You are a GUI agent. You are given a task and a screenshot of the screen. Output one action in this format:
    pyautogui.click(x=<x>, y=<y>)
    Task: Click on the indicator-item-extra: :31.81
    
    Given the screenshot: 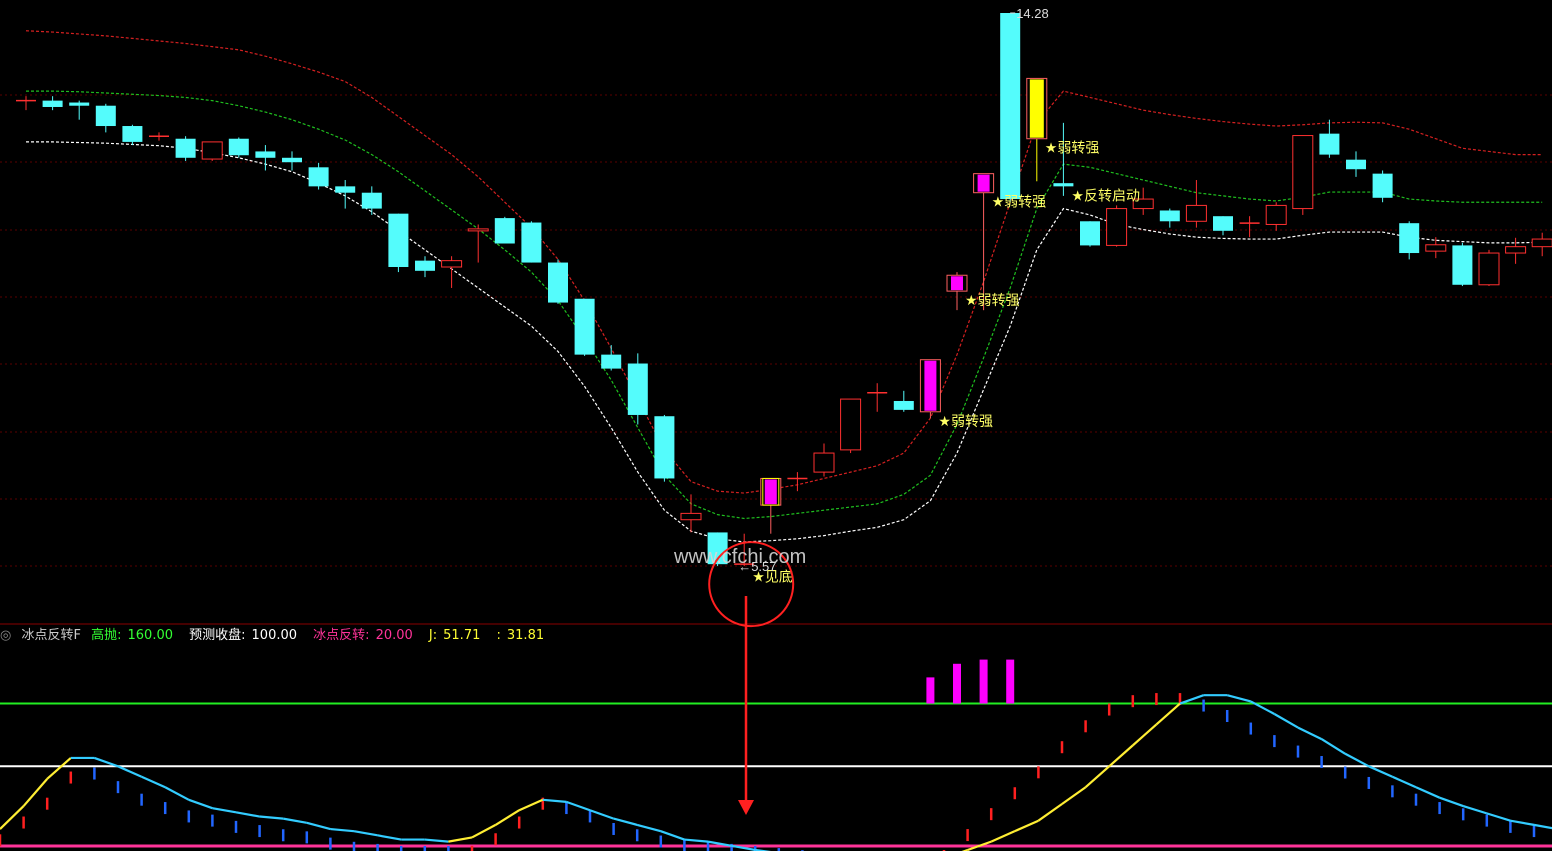 What is the action you would take?
    pyautogui.click(x=520, y=635)
    